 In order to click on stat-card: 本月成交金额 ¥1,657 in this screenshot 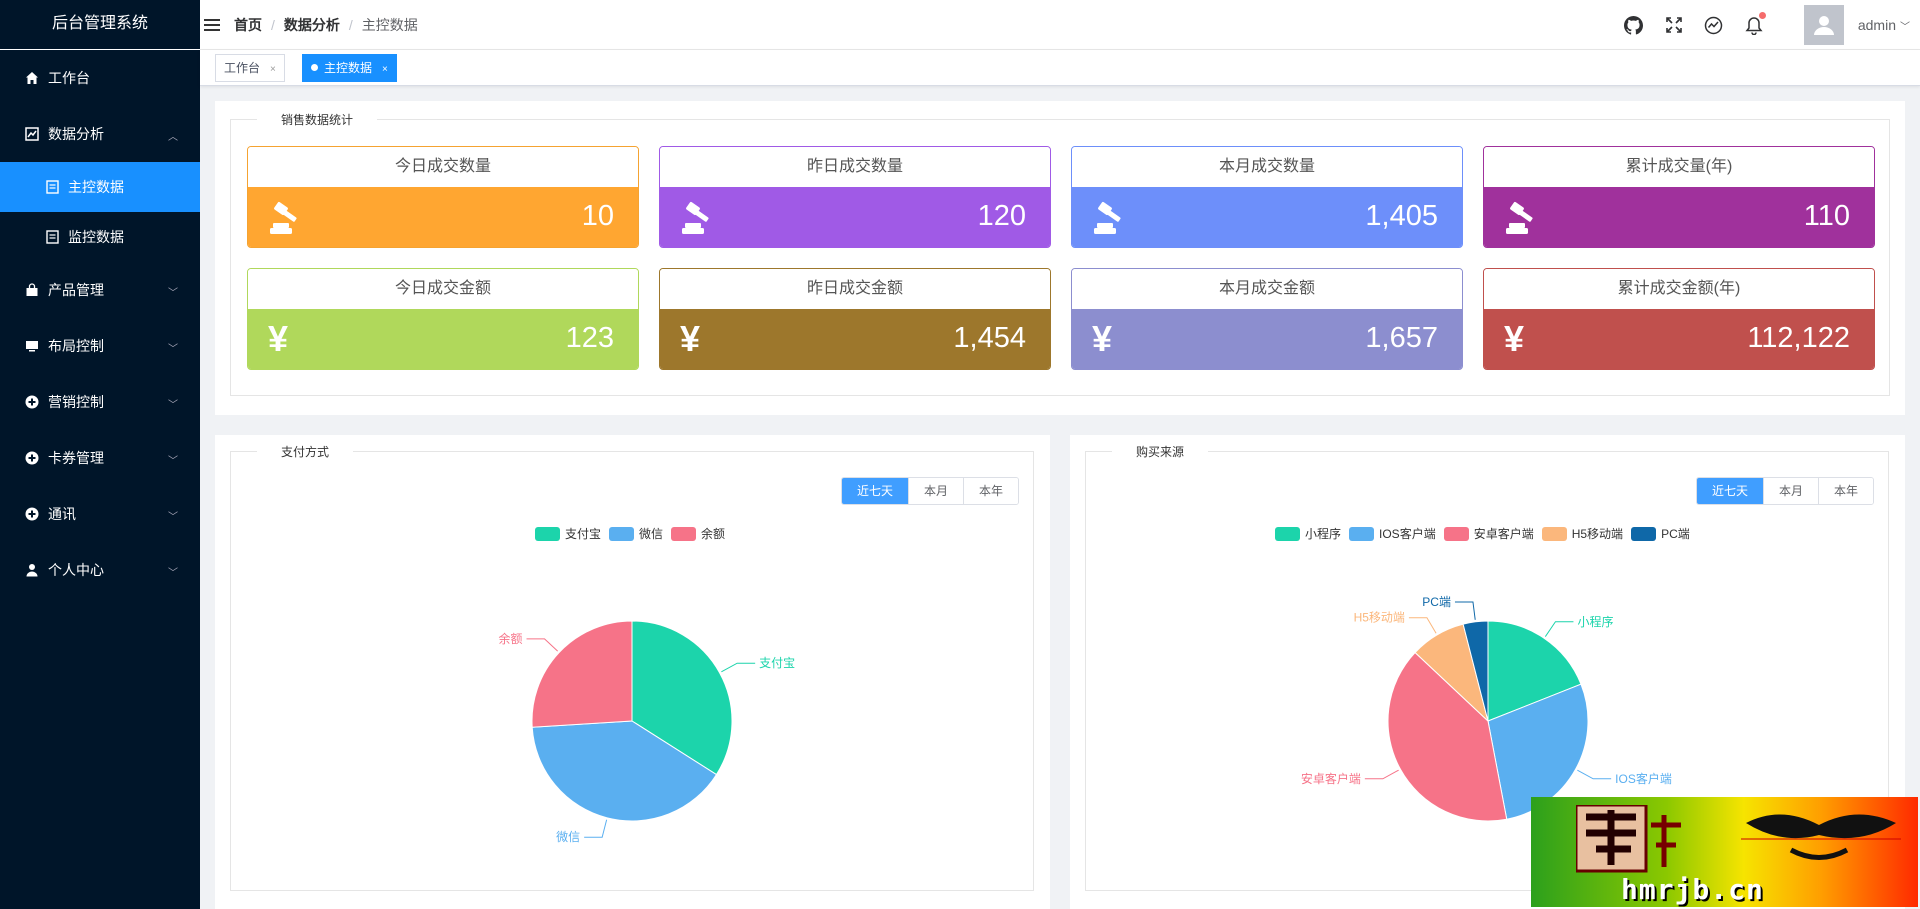, I will do `click(1267, 319)`.